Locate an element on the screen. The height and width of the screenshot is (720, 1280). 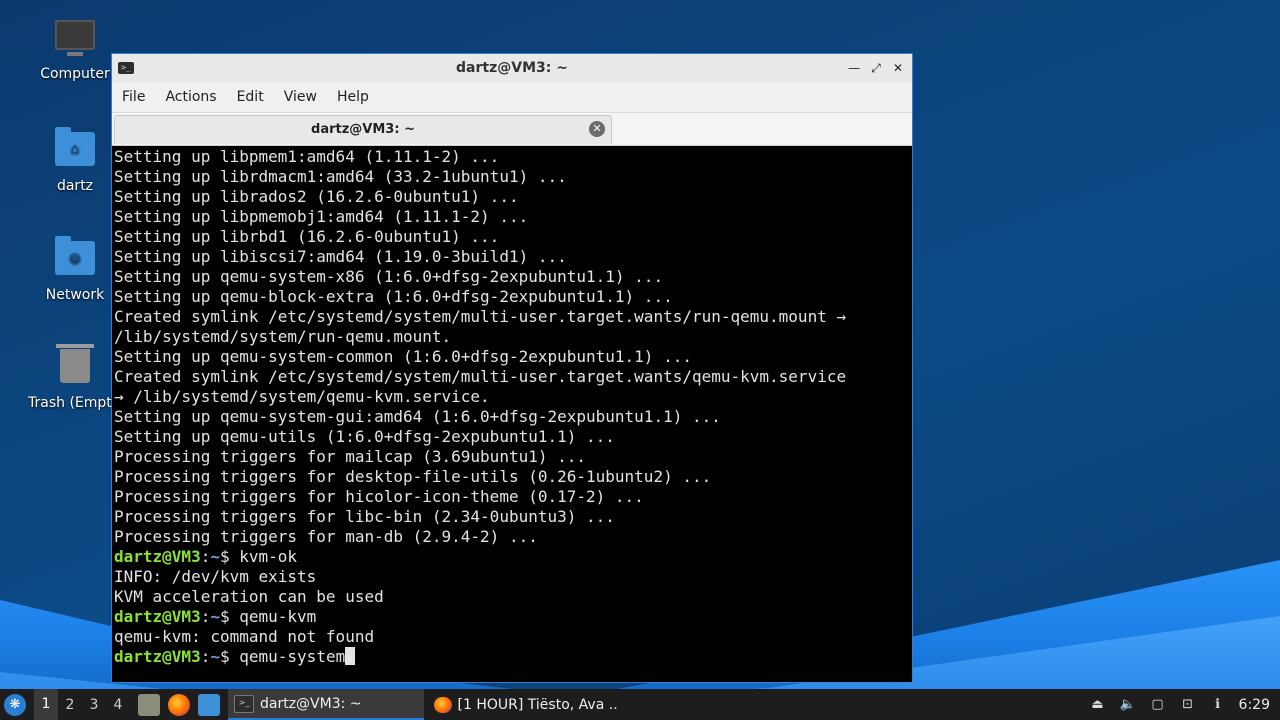
system-tray: ⏏ 🔈 ▢ ⊡ ℹ 6:29 is located at coordinates (1179, 705).